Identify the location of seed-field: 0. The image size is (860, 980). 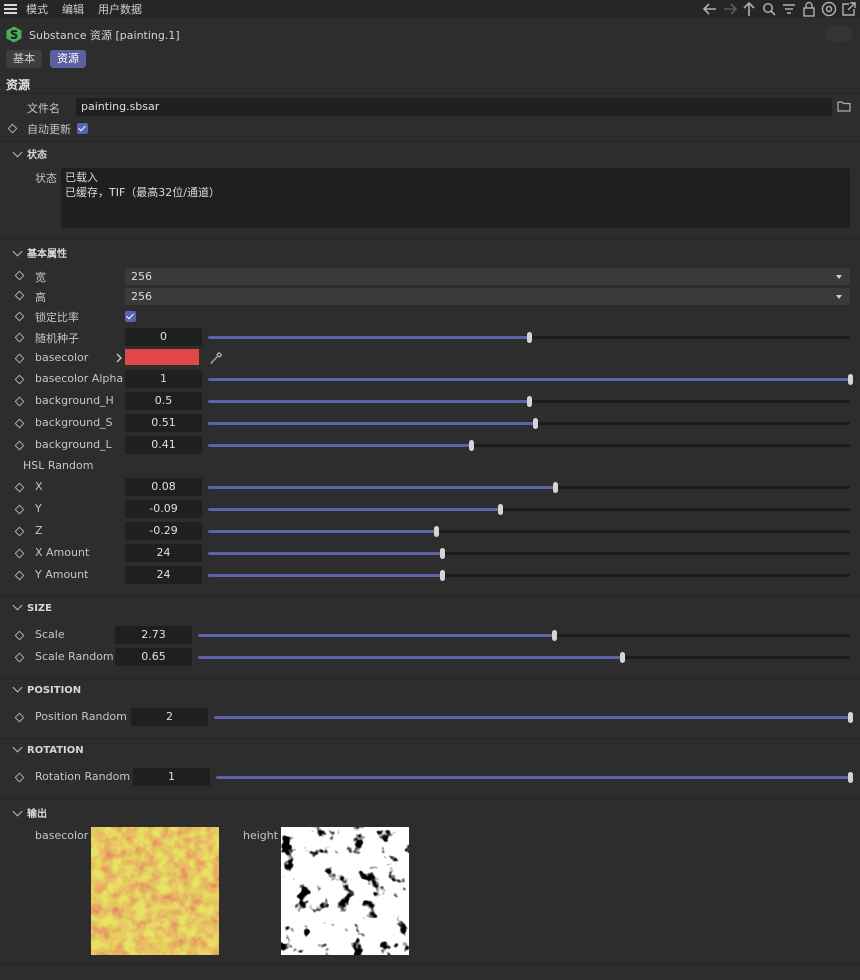
(163, 337).